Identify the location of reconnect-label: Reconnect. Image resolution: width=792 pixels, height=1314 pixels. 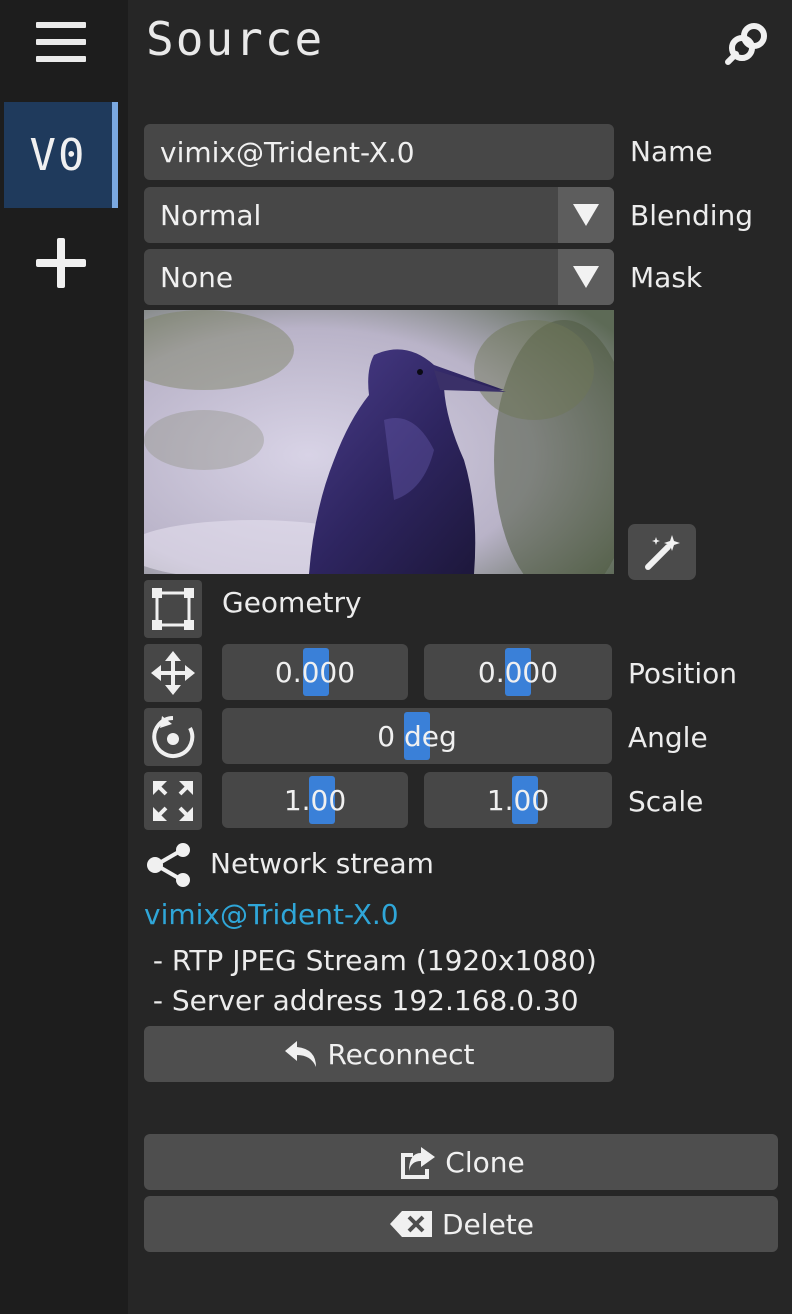
(401, 1054).